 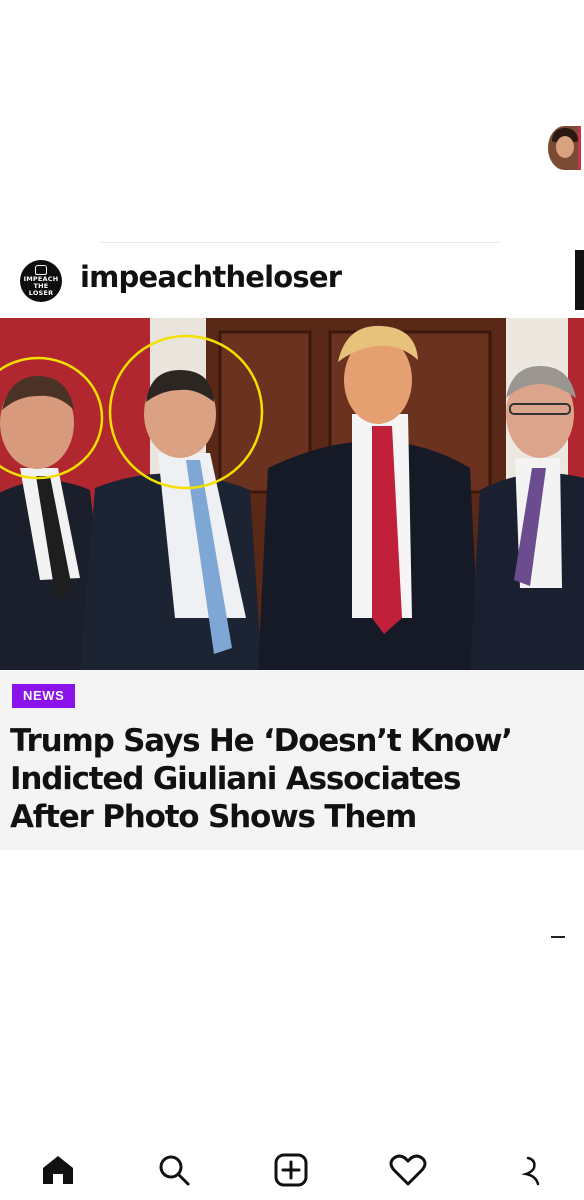 I want to click on headline-line: Indicted Giuliani Associates, so click(x=235, y=779).